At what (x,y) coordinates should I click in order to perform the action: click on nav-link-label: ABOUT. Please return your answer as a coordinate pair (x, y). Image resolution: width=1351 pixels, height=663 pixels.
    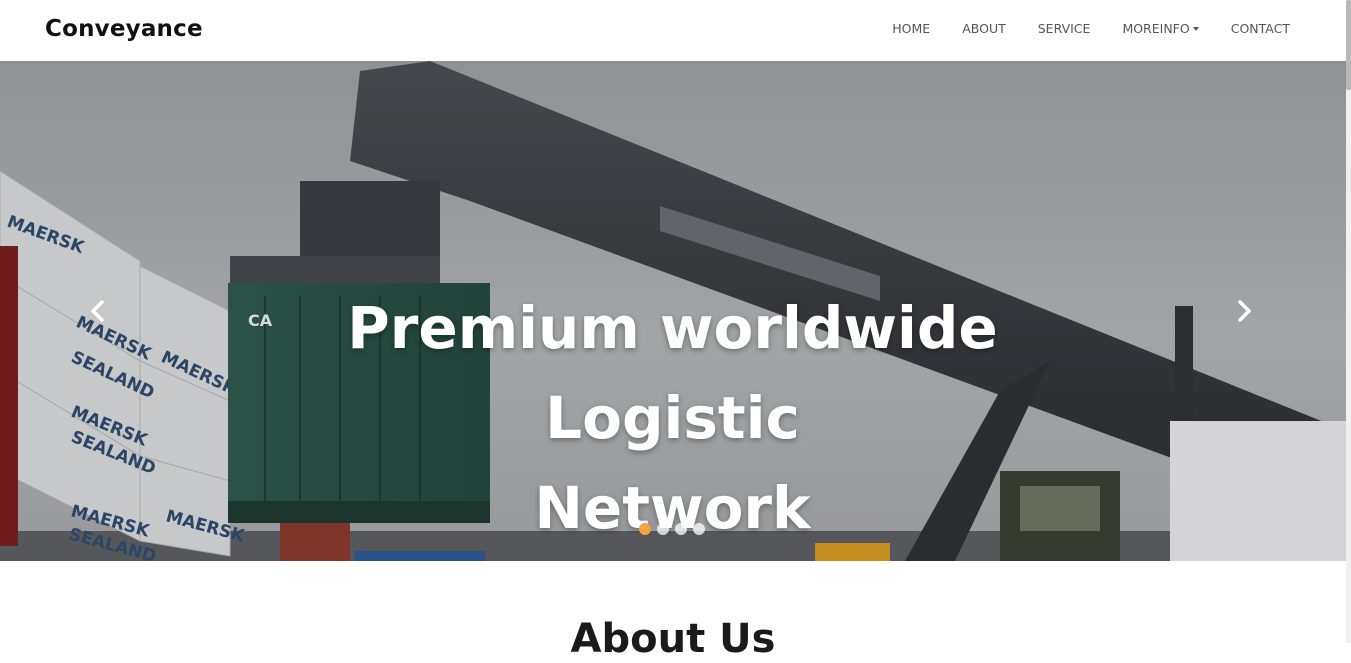
    Looking at the image, I should click on (984, 28).